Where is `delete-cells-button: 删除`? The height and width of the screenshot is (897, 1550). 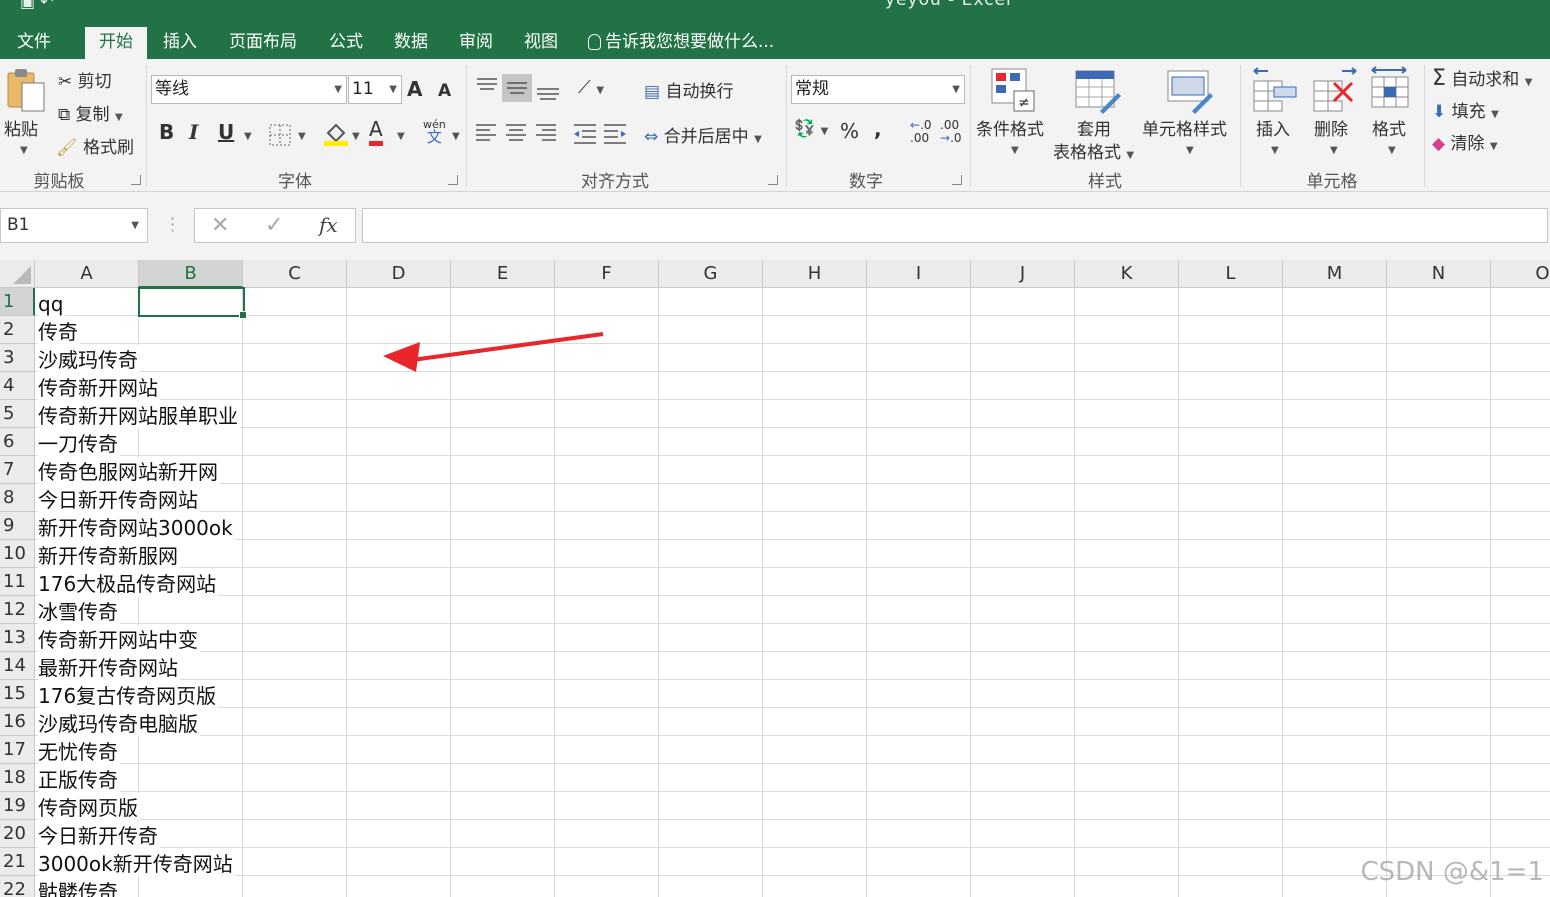
delete-cells-button: 删除 is located at coordinates (1331, 127).